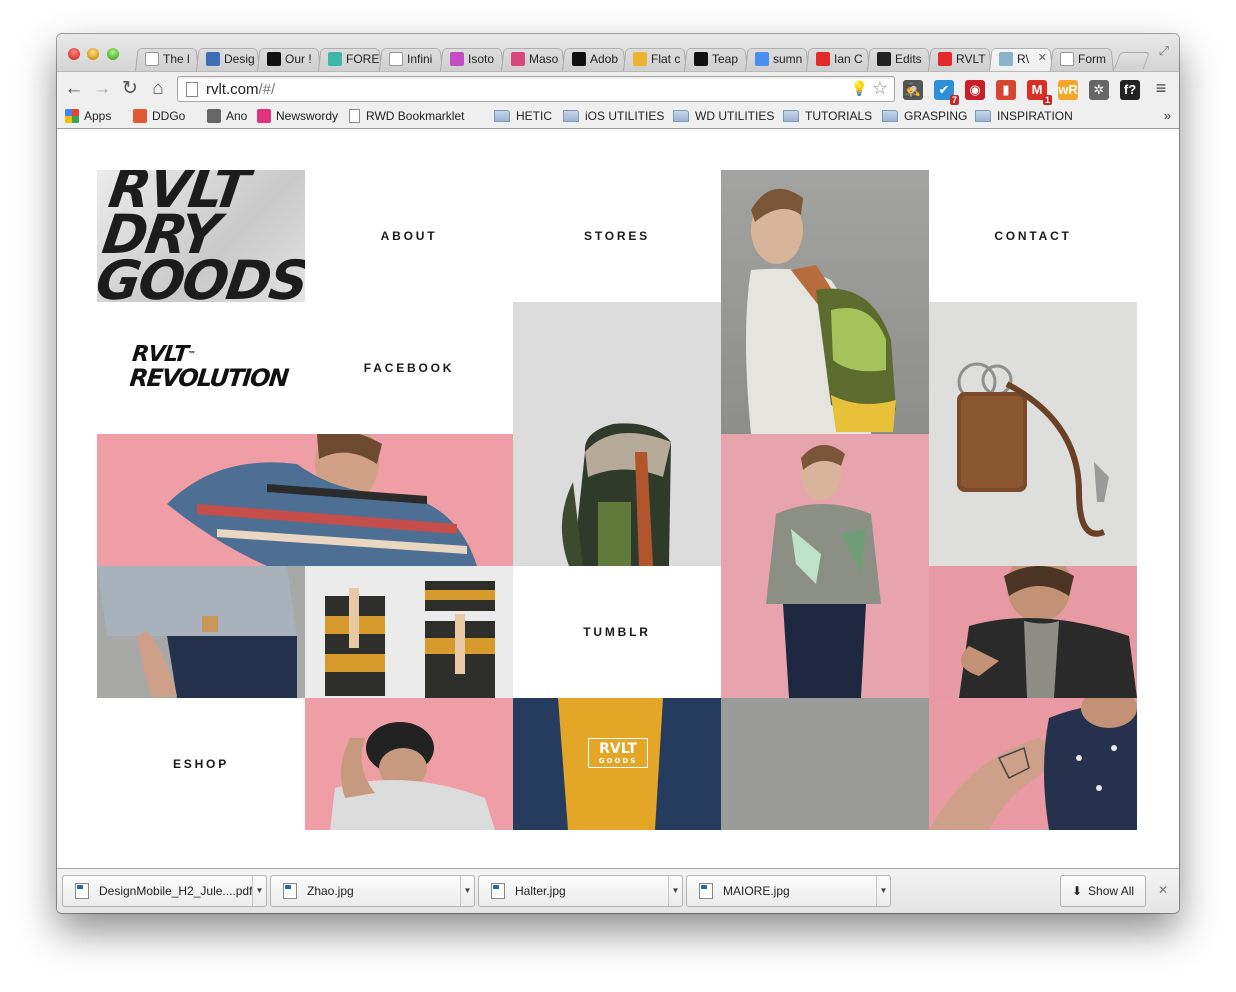  Describe the element at coordinates (580, 891) in the screenshot. I see `download-item: Halter.jpg ▼` at that location.